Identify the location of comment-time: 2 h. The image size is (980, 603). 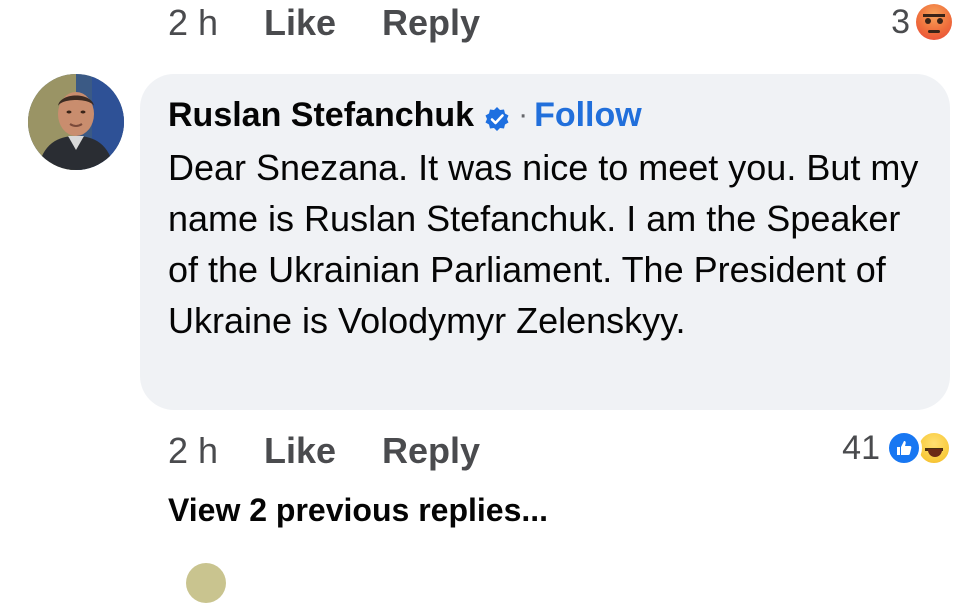
(216, 451).